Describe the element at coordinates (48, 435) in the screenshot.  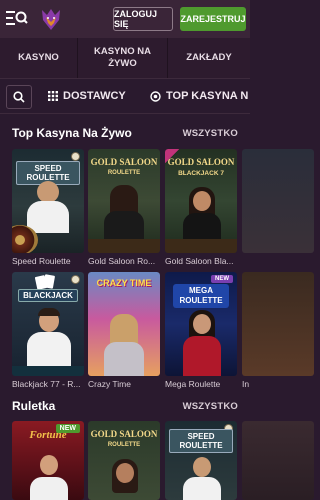
I see `game-logo: Fortune` at that location.